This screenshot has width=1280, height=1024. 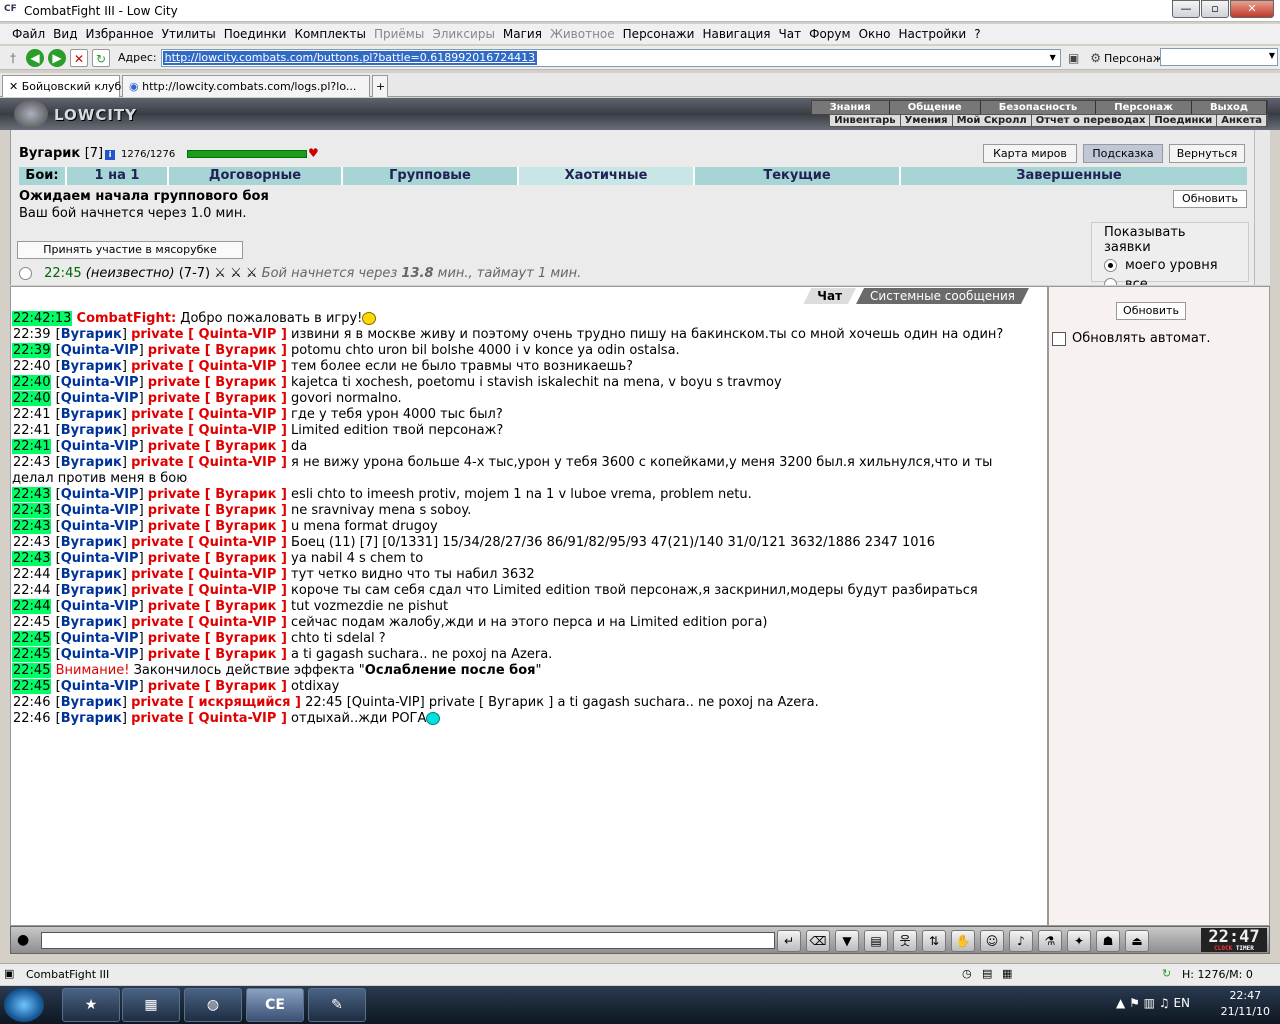 I want to click on menu-item: Поединки, so click(x=255, y=34).